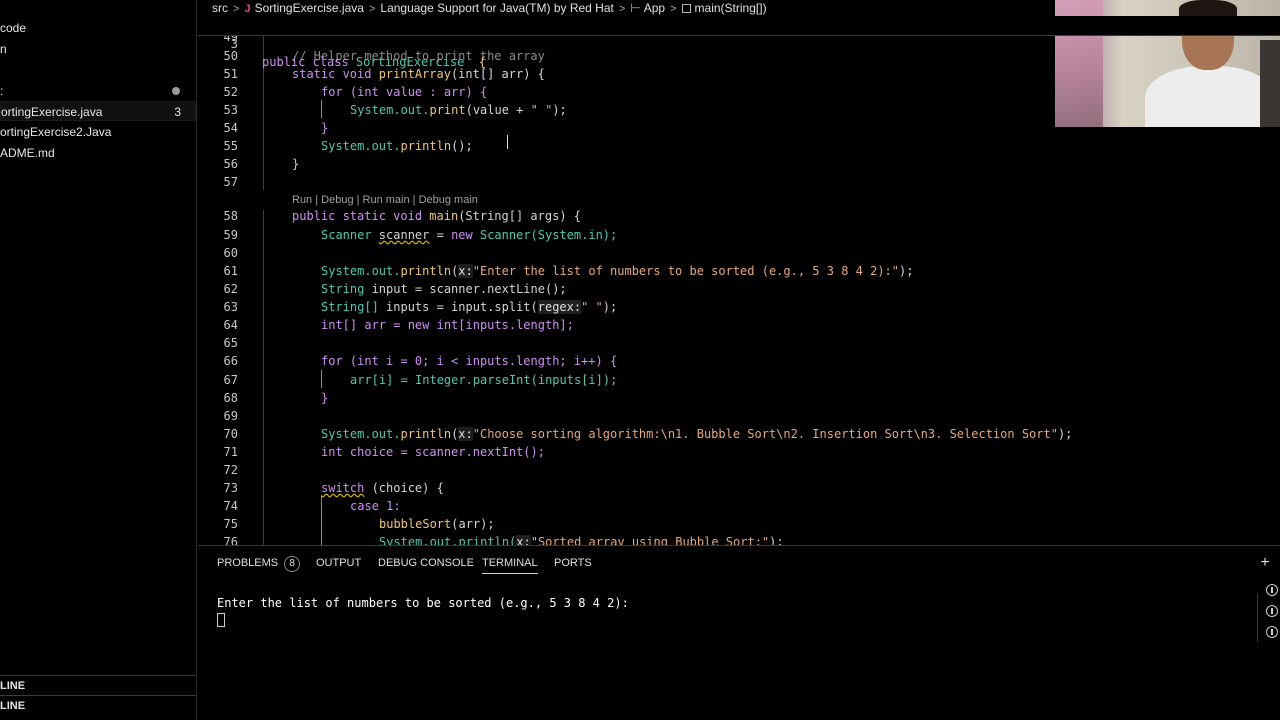 The width and height of the screenshot is (1280, 720). I want to click on code-line: 60, so click(739, 253).